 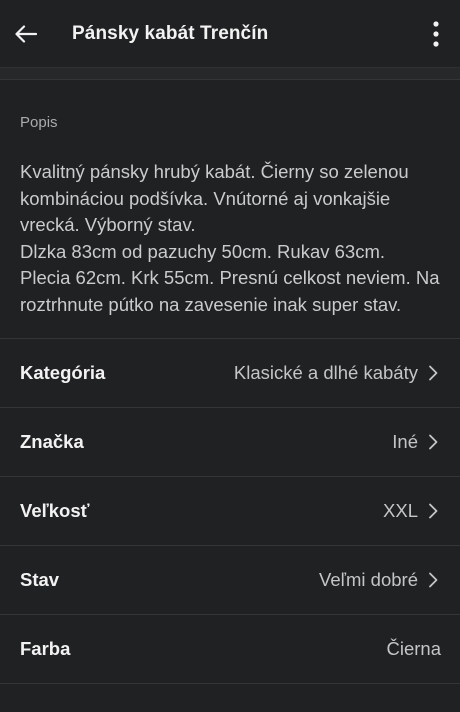 What do you see at coordinates (230, 74) in the screenshot?
I see `section-separator` at bounding box center [230, 74].